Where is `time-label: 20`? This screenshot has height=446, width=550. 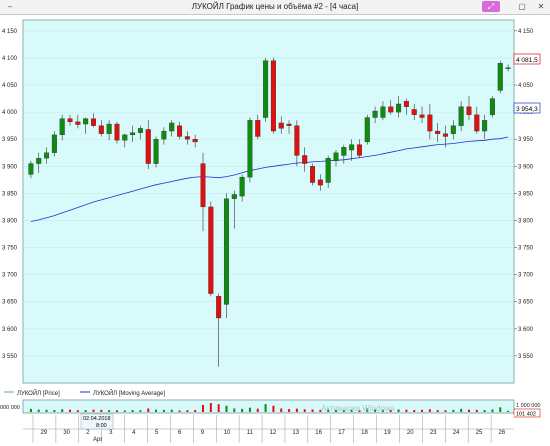 time-label: 20 is located at coordinates (410, 433).